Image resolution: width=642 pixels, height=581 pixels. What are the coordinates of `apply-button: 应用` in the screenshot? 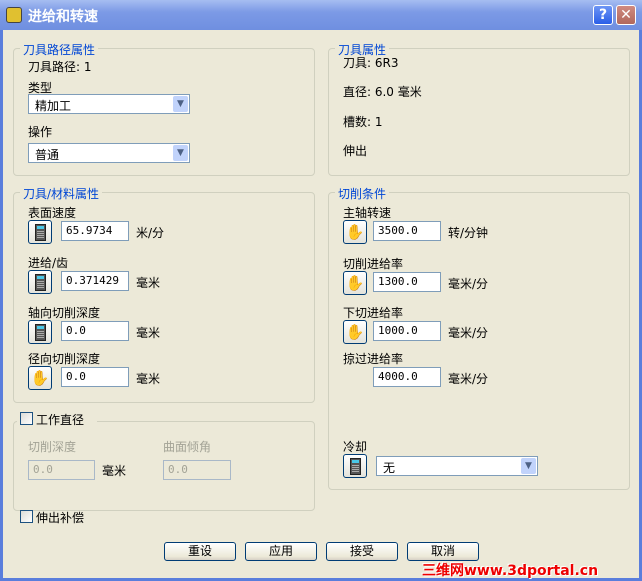 It's located at (281, 551).